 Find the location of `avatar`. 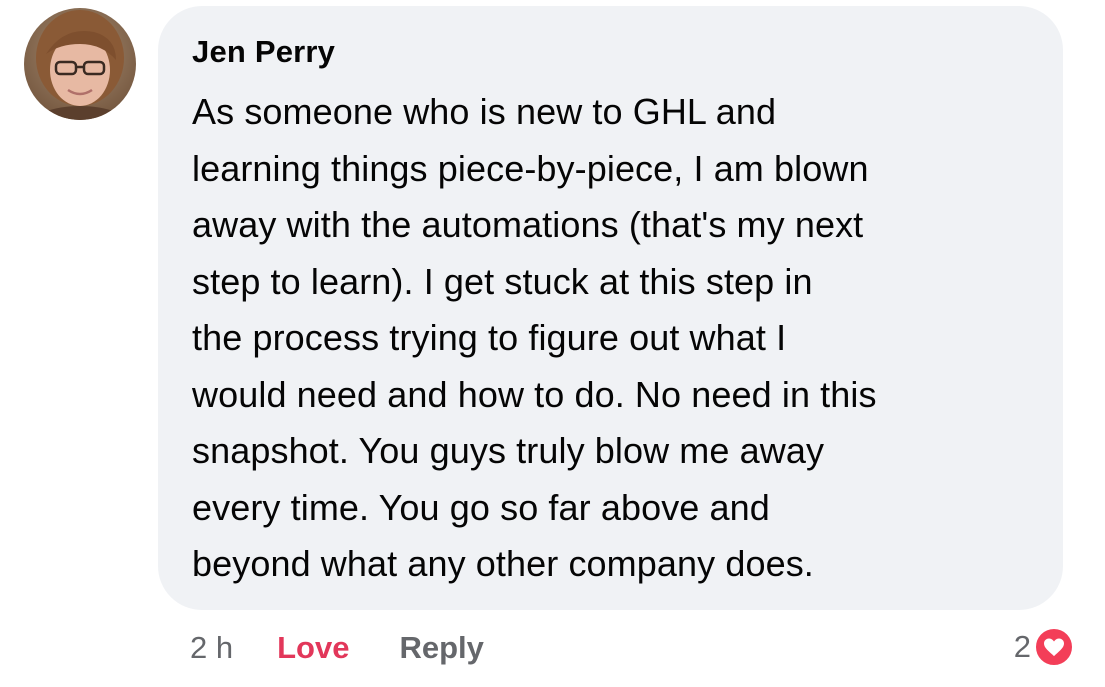

avatar is located at coordinates (80, 64).